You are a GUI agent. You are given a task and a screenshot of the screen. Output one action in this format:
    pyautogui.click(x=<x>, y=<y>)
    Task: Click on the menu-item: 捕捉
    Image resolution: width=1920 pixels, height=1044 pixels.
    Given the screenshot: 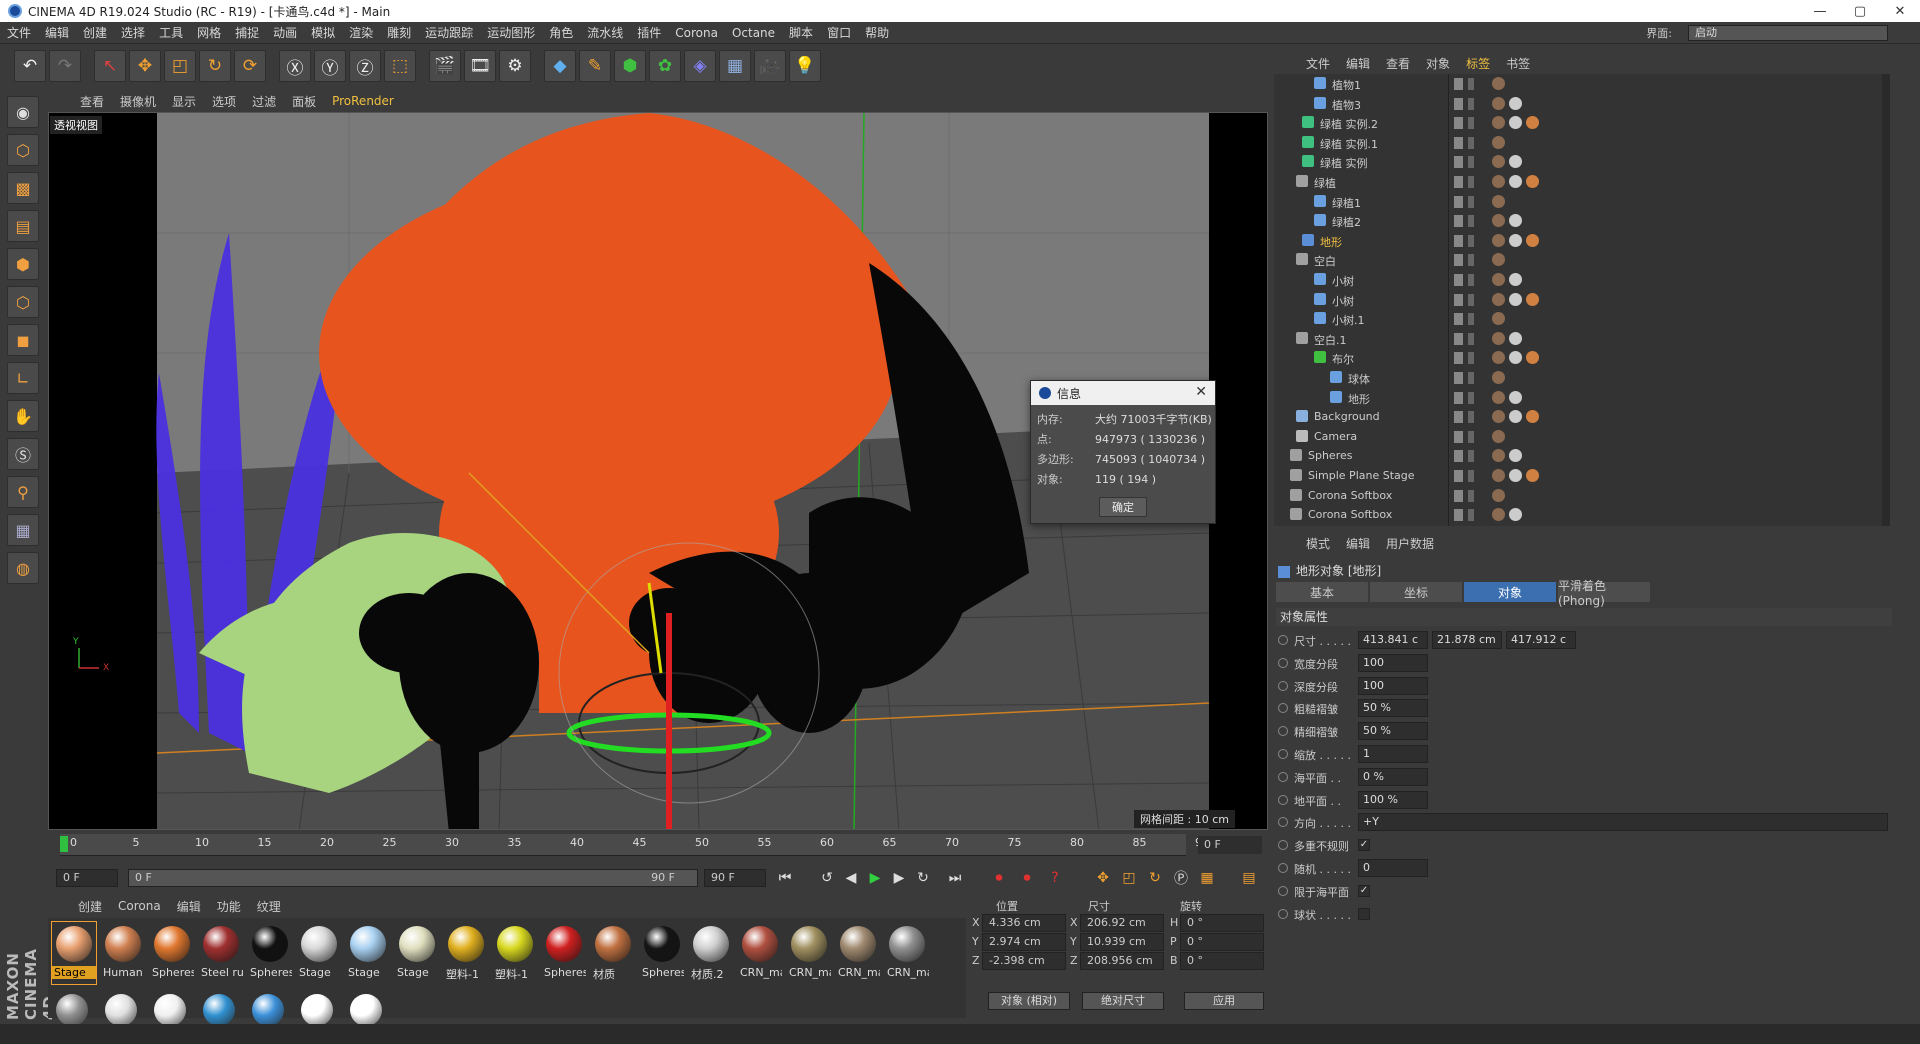 What is the action you would take?
    pyautogui.click(x=247, y=32)
    